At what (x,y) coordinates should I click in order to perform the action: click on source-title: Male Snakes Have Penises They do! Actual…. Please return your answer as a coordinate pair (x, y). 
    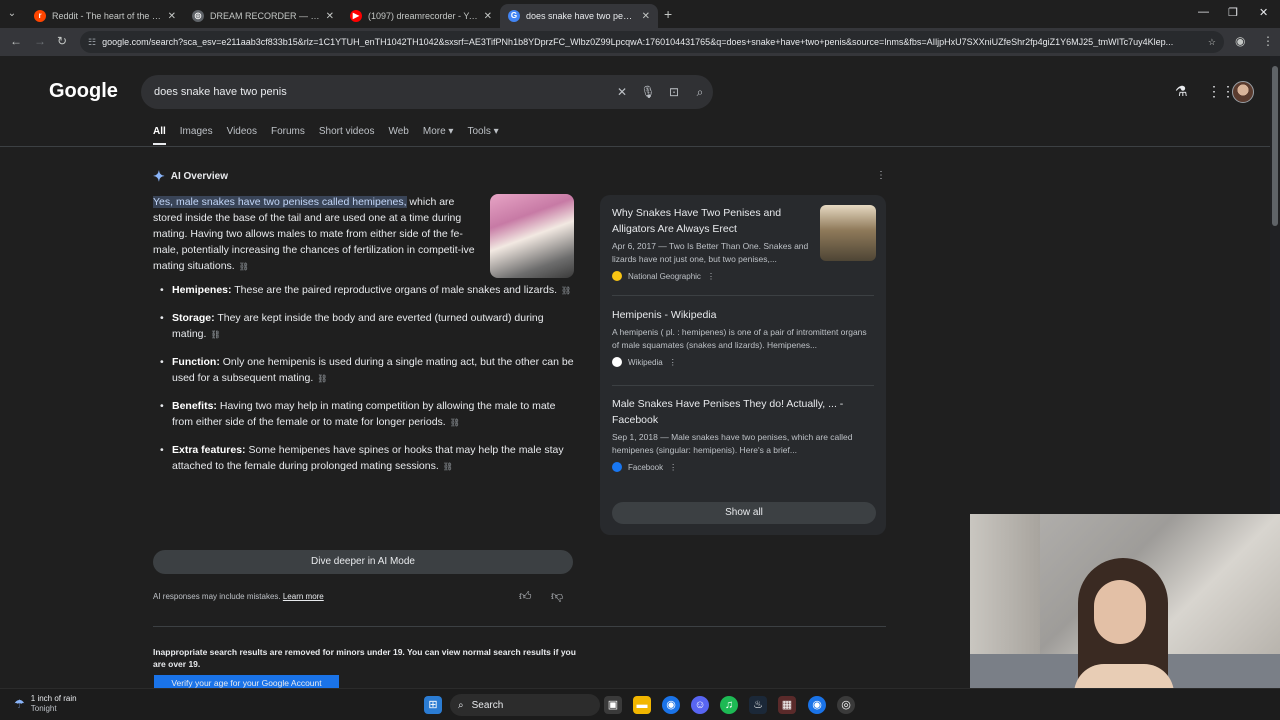
    Looking at the image, I should click on (744, 412).